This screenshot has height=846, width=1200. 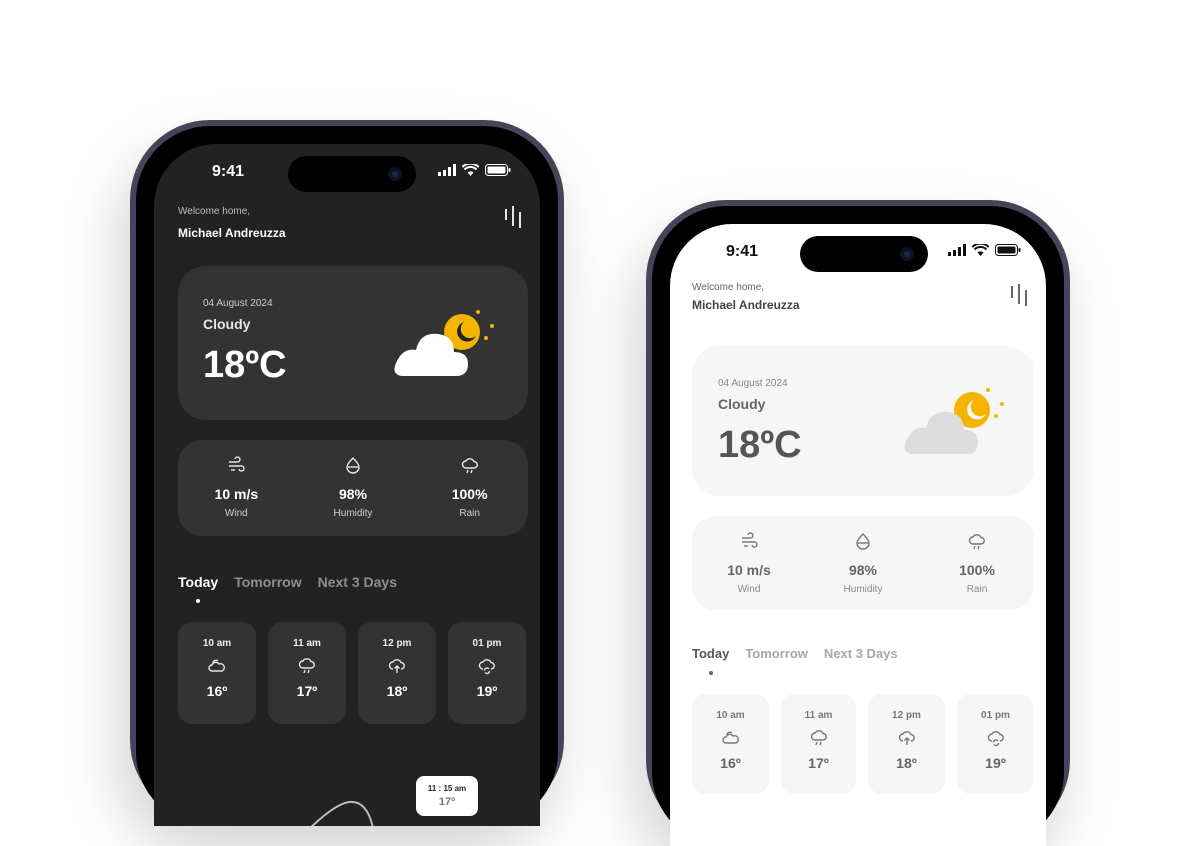 I want to click on status-time: 9:41, so click(x=228, y=171).